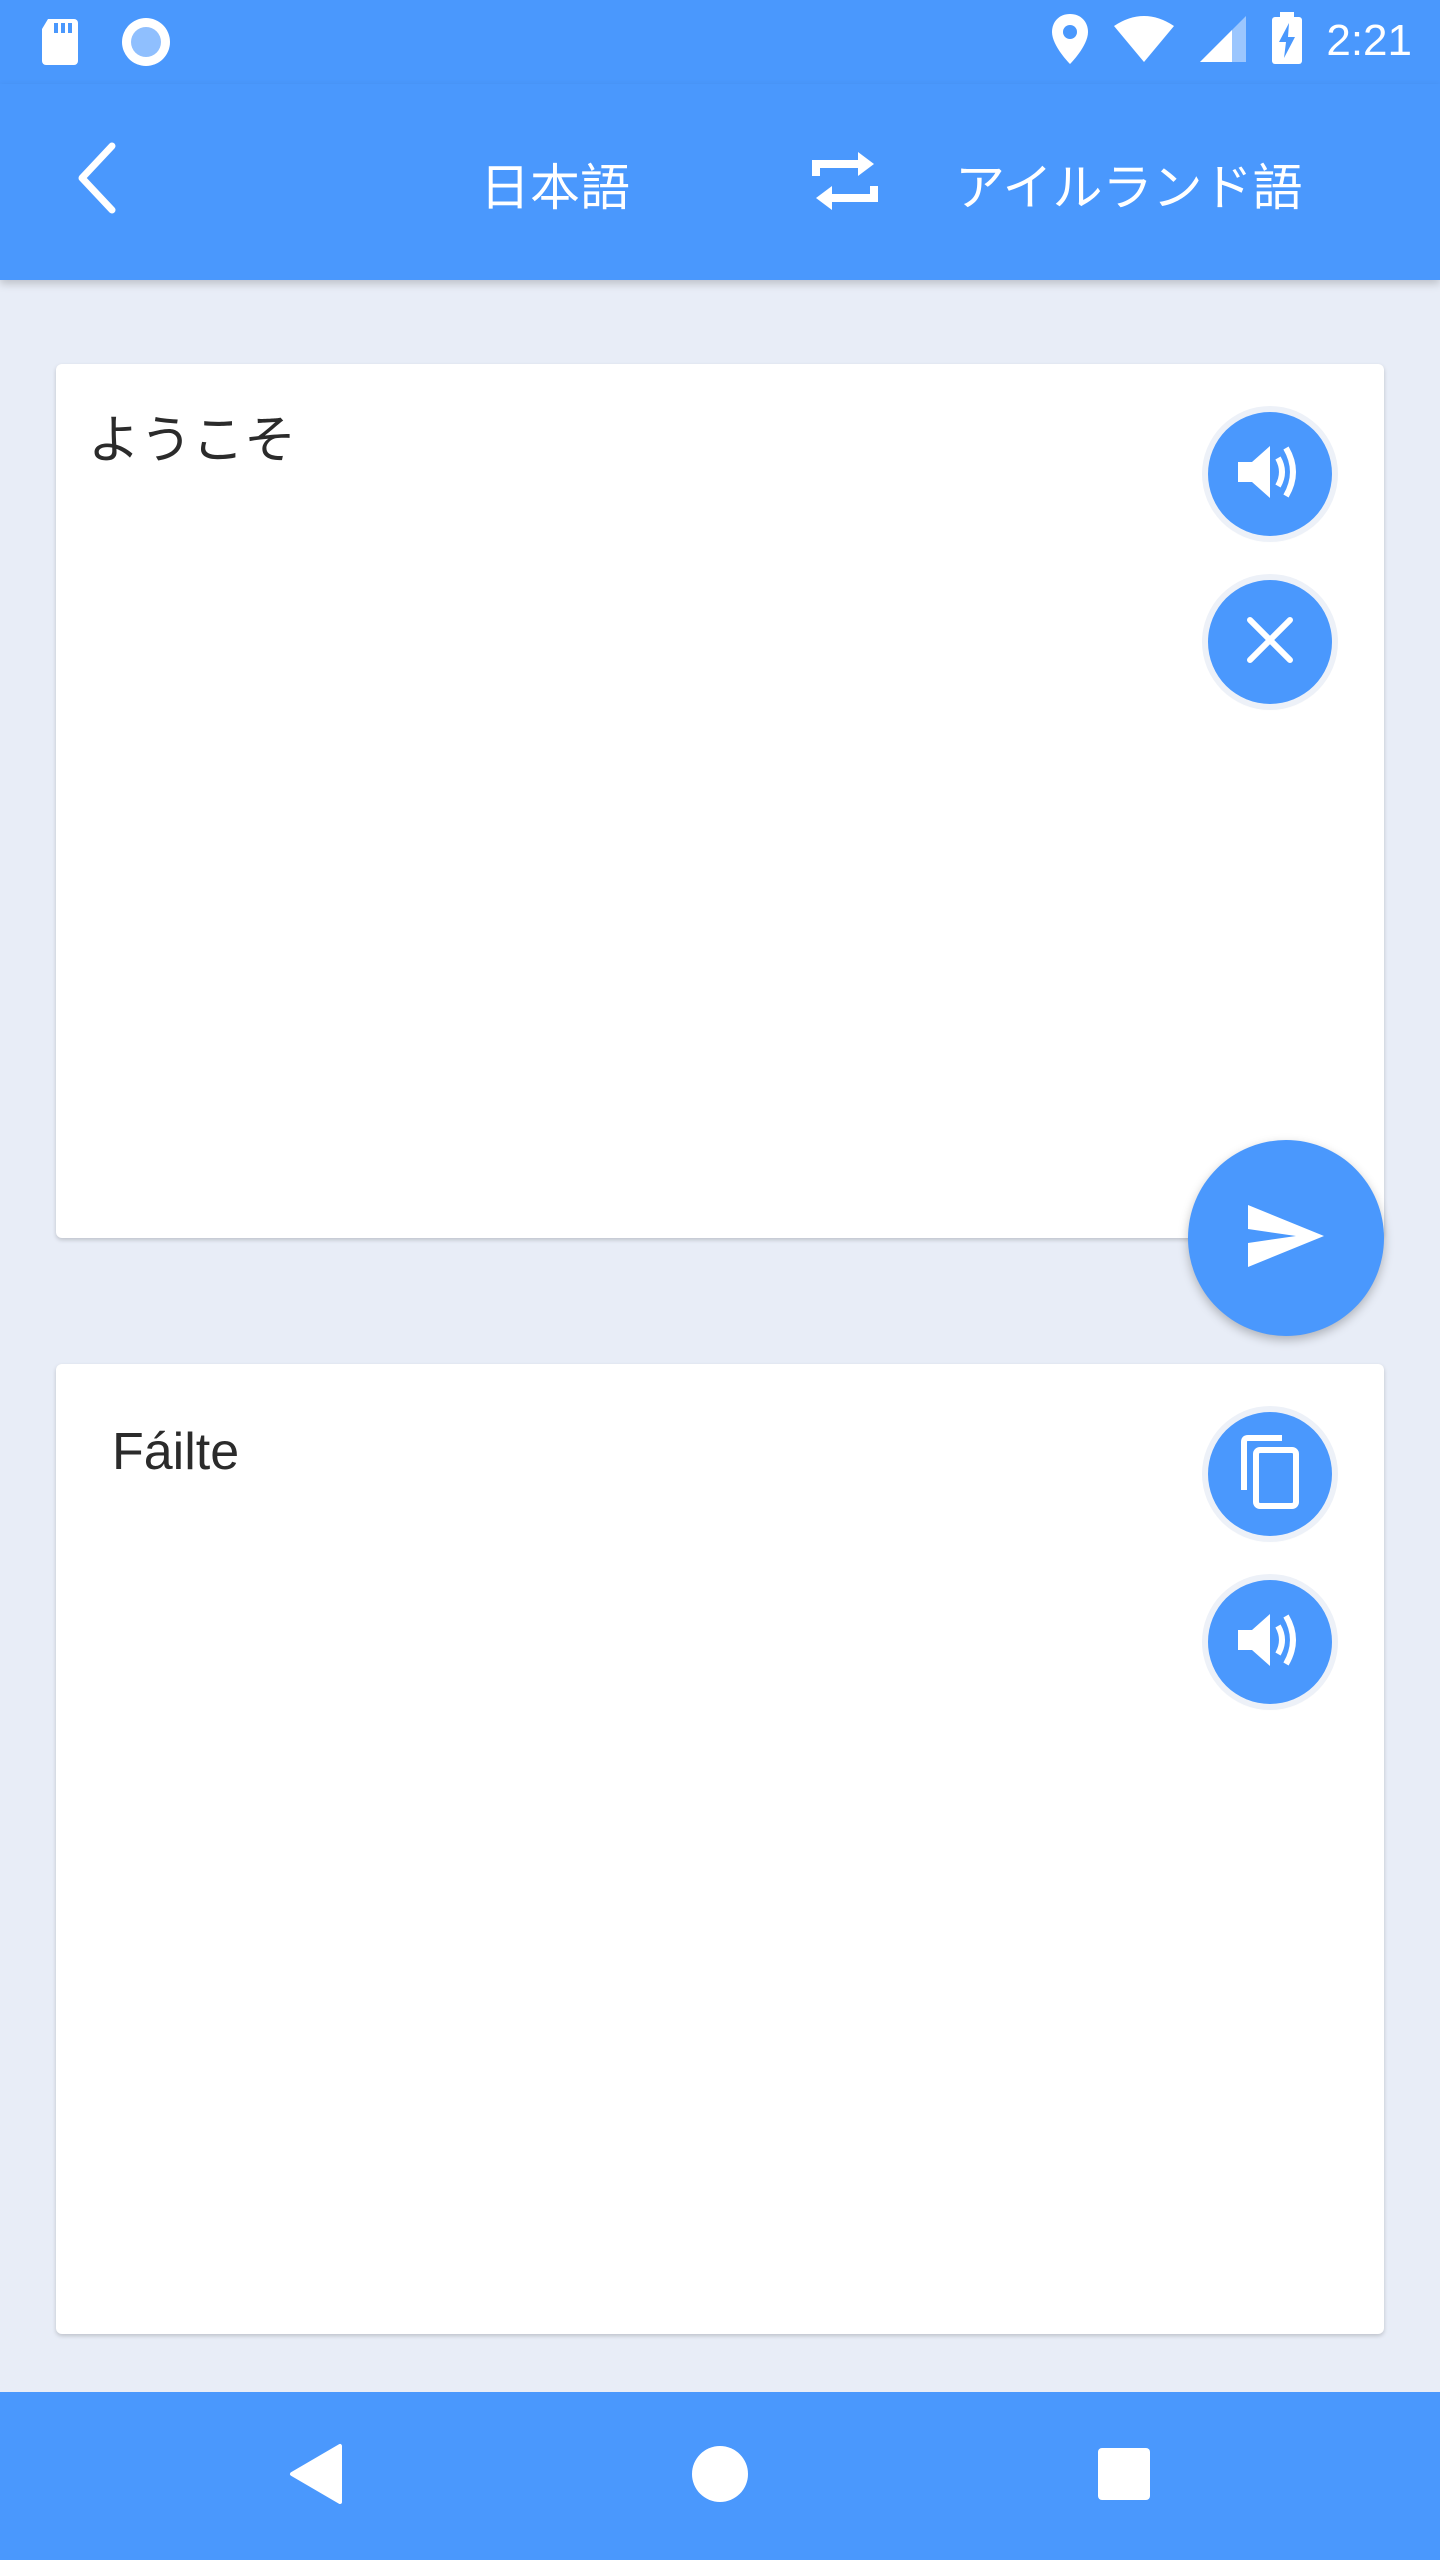  I want to click on signal-icon, so click(1223, 41).